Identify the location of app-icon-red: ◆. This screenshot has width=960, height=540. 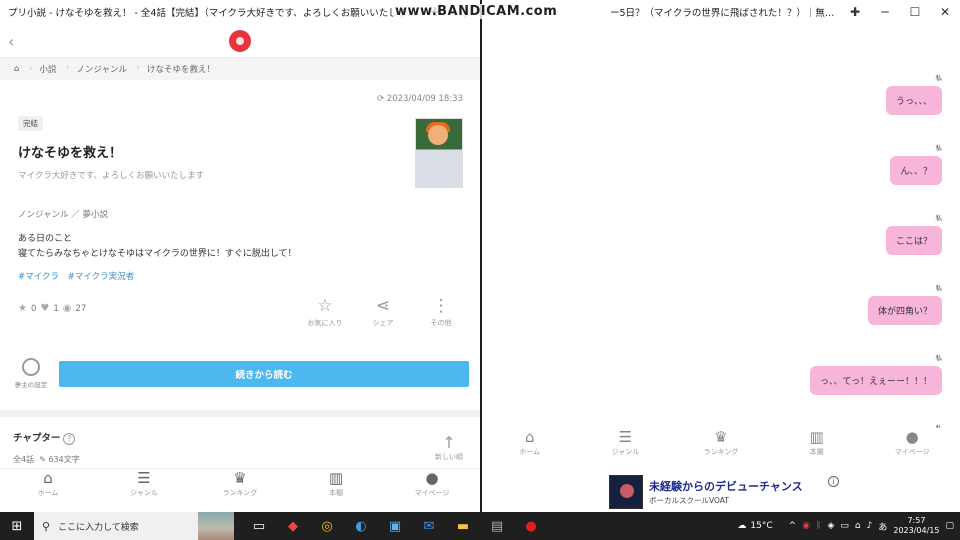
(293, 526).